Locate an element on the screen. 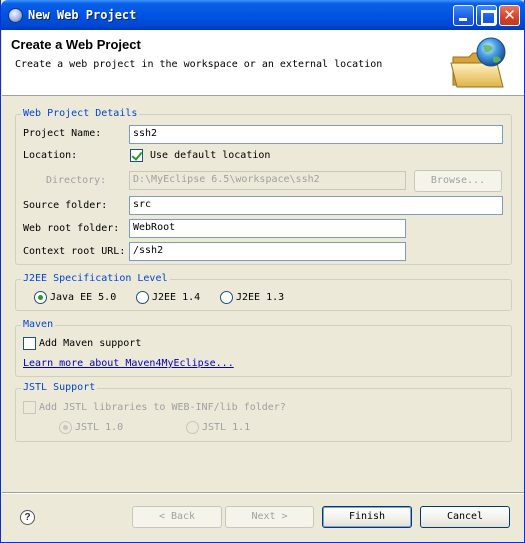  minimize-button is located at coordinates (463, 15).